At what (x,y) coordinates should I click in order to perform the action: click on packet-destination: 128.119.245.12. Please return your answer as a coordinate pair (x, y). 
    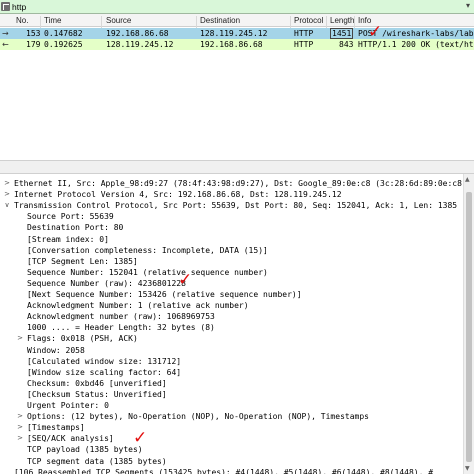
    Looking at the image, I should click on (234, 33).